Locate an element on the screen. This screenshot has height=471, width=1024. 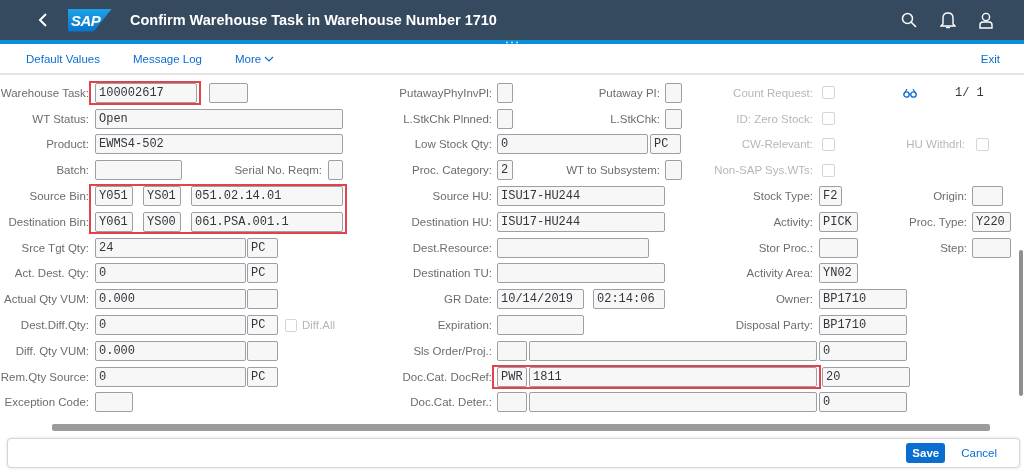
field-label: Dest.Diff.Qty: is located at coordinates (54, 325).